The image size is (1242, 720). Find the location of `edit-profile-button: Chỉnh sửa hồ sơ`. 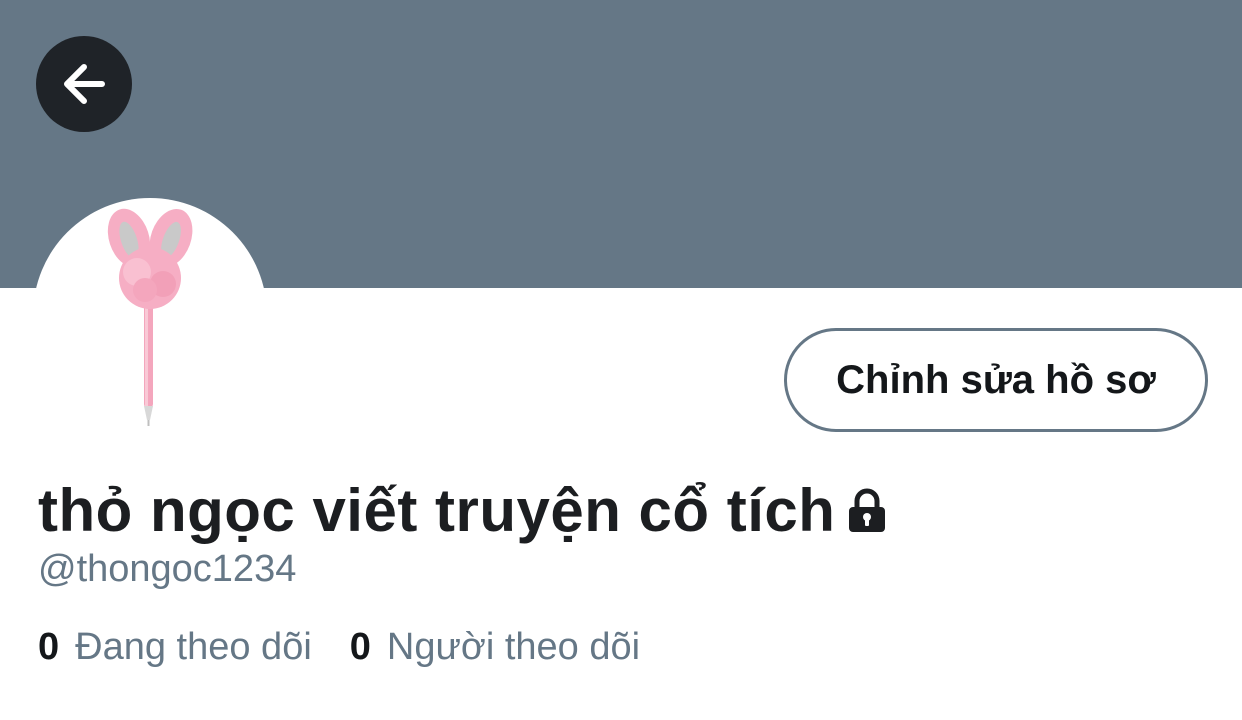

edit-profile-button: Chỉnh sửa hồ sơ is located at coordinates (996, 380).